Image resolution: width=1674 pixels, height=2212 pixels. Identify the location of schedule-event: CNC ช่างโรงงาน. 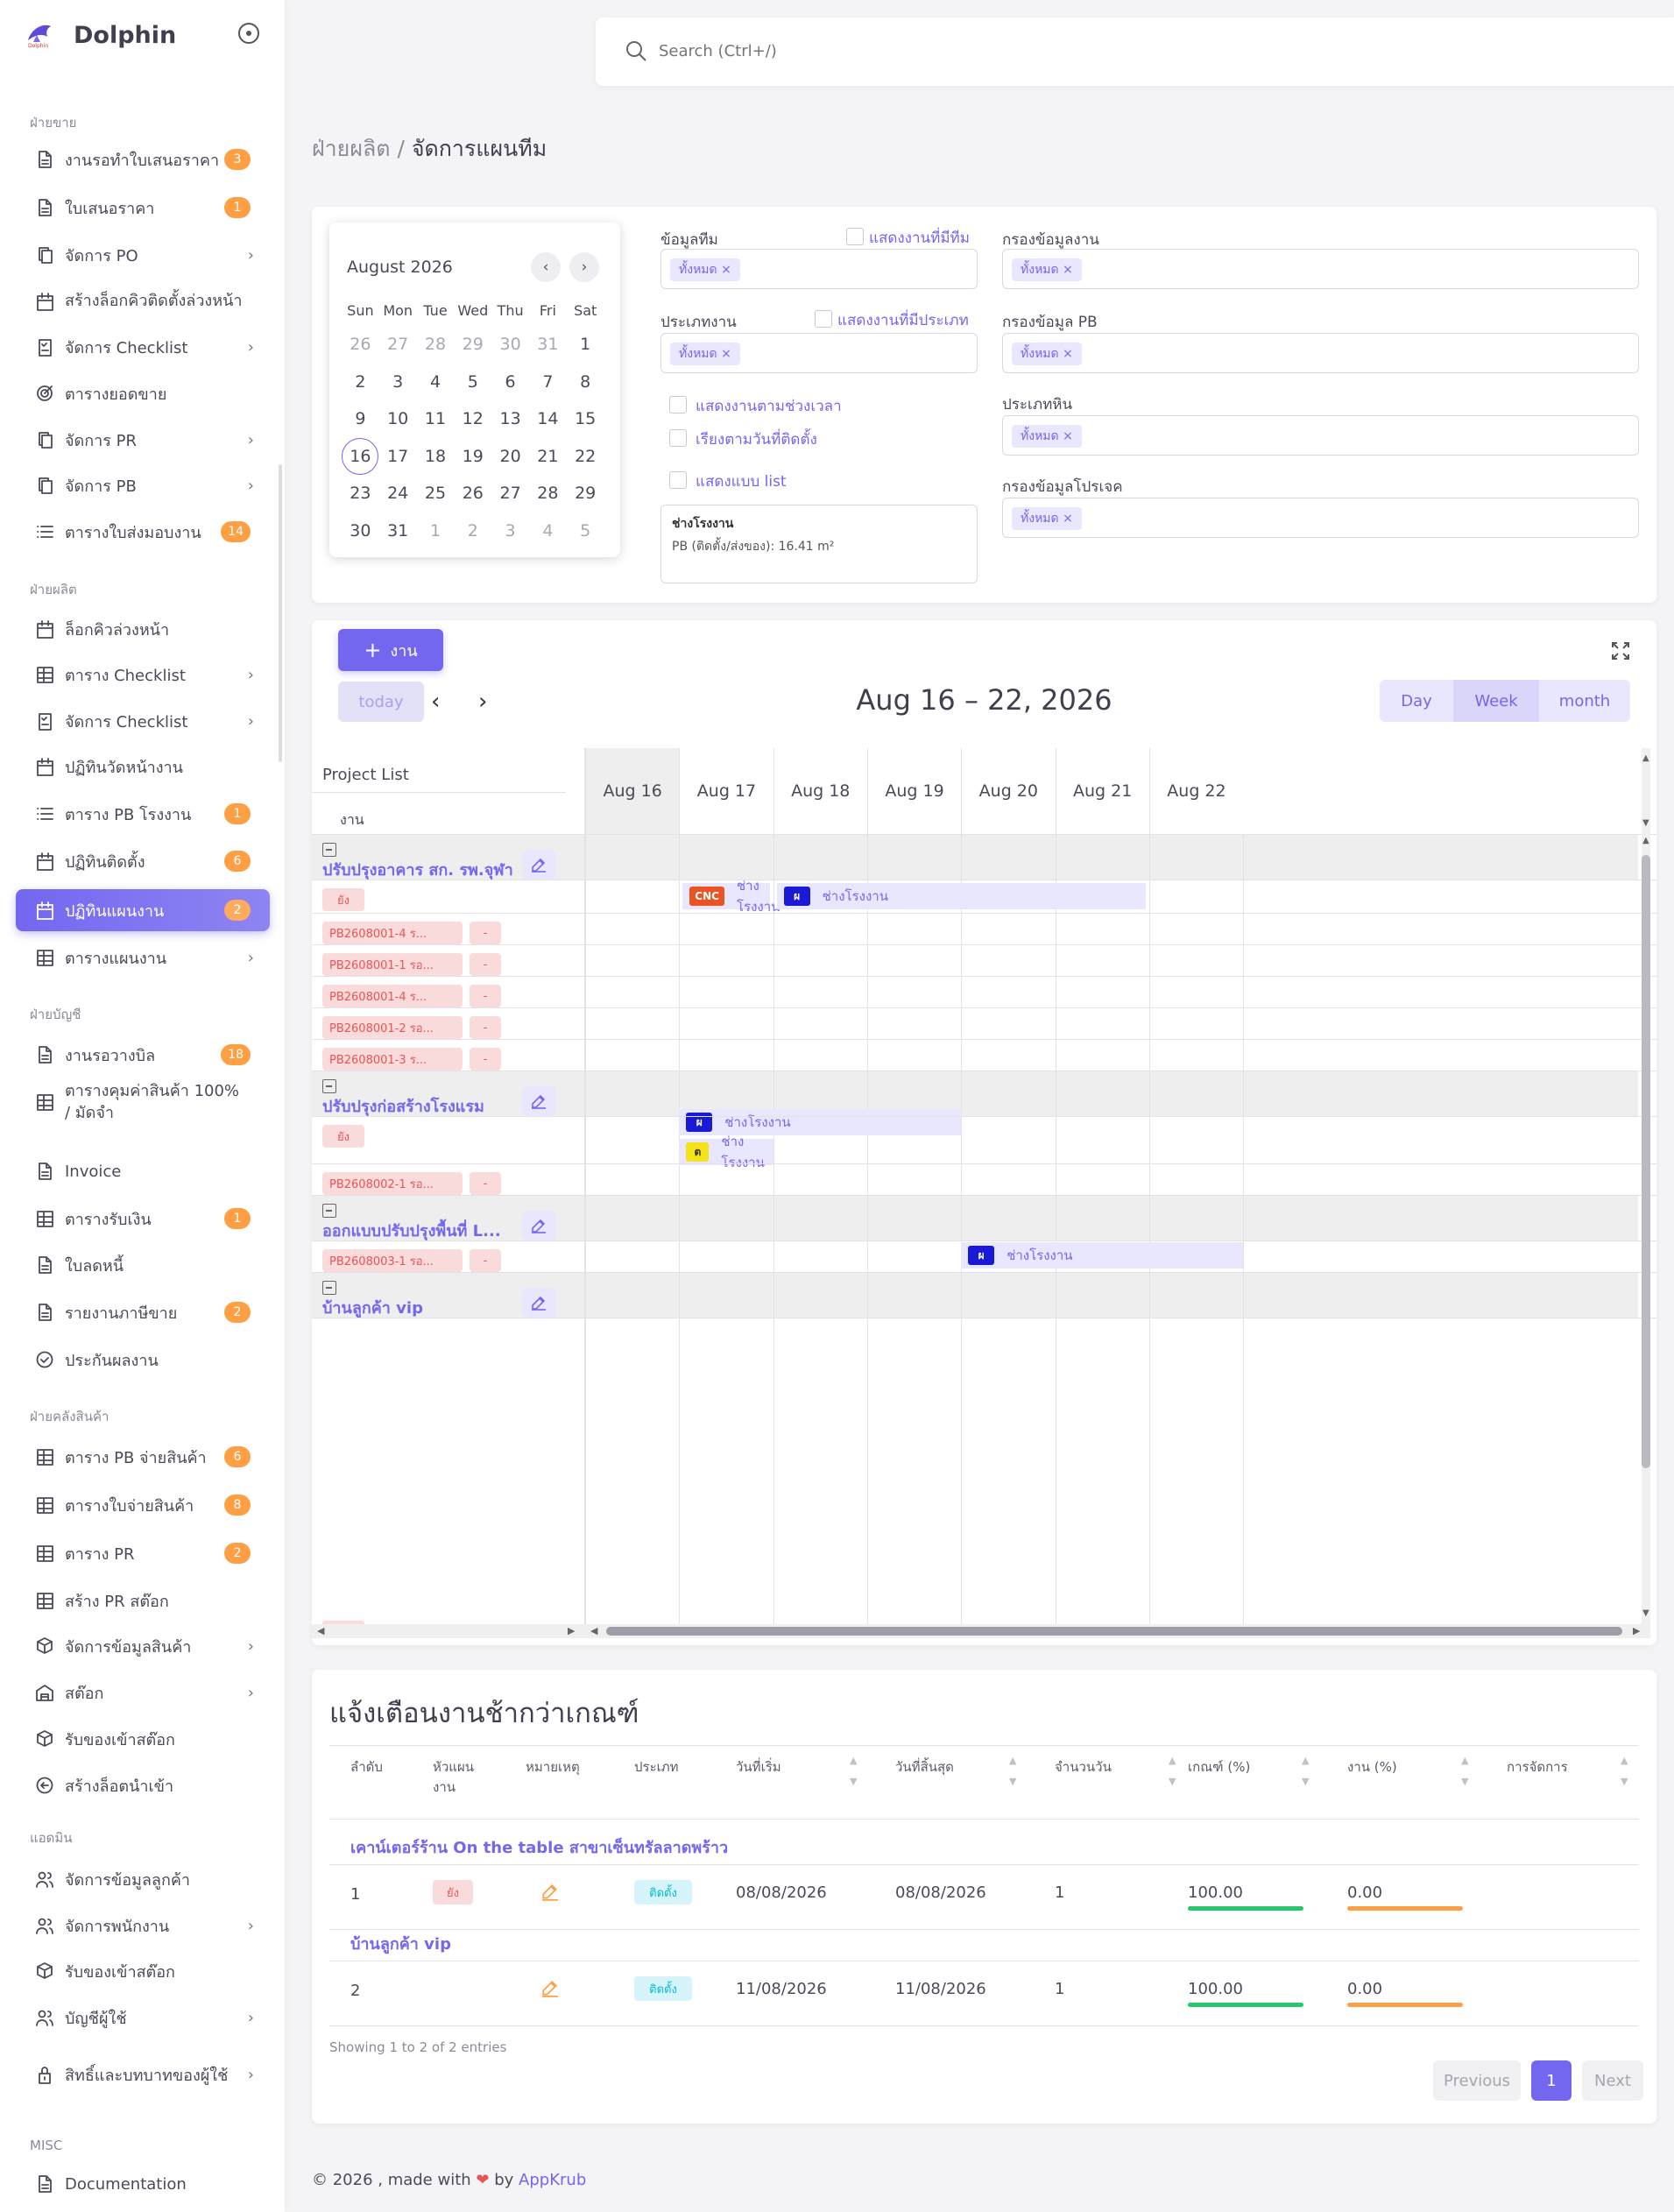
(731, 896).